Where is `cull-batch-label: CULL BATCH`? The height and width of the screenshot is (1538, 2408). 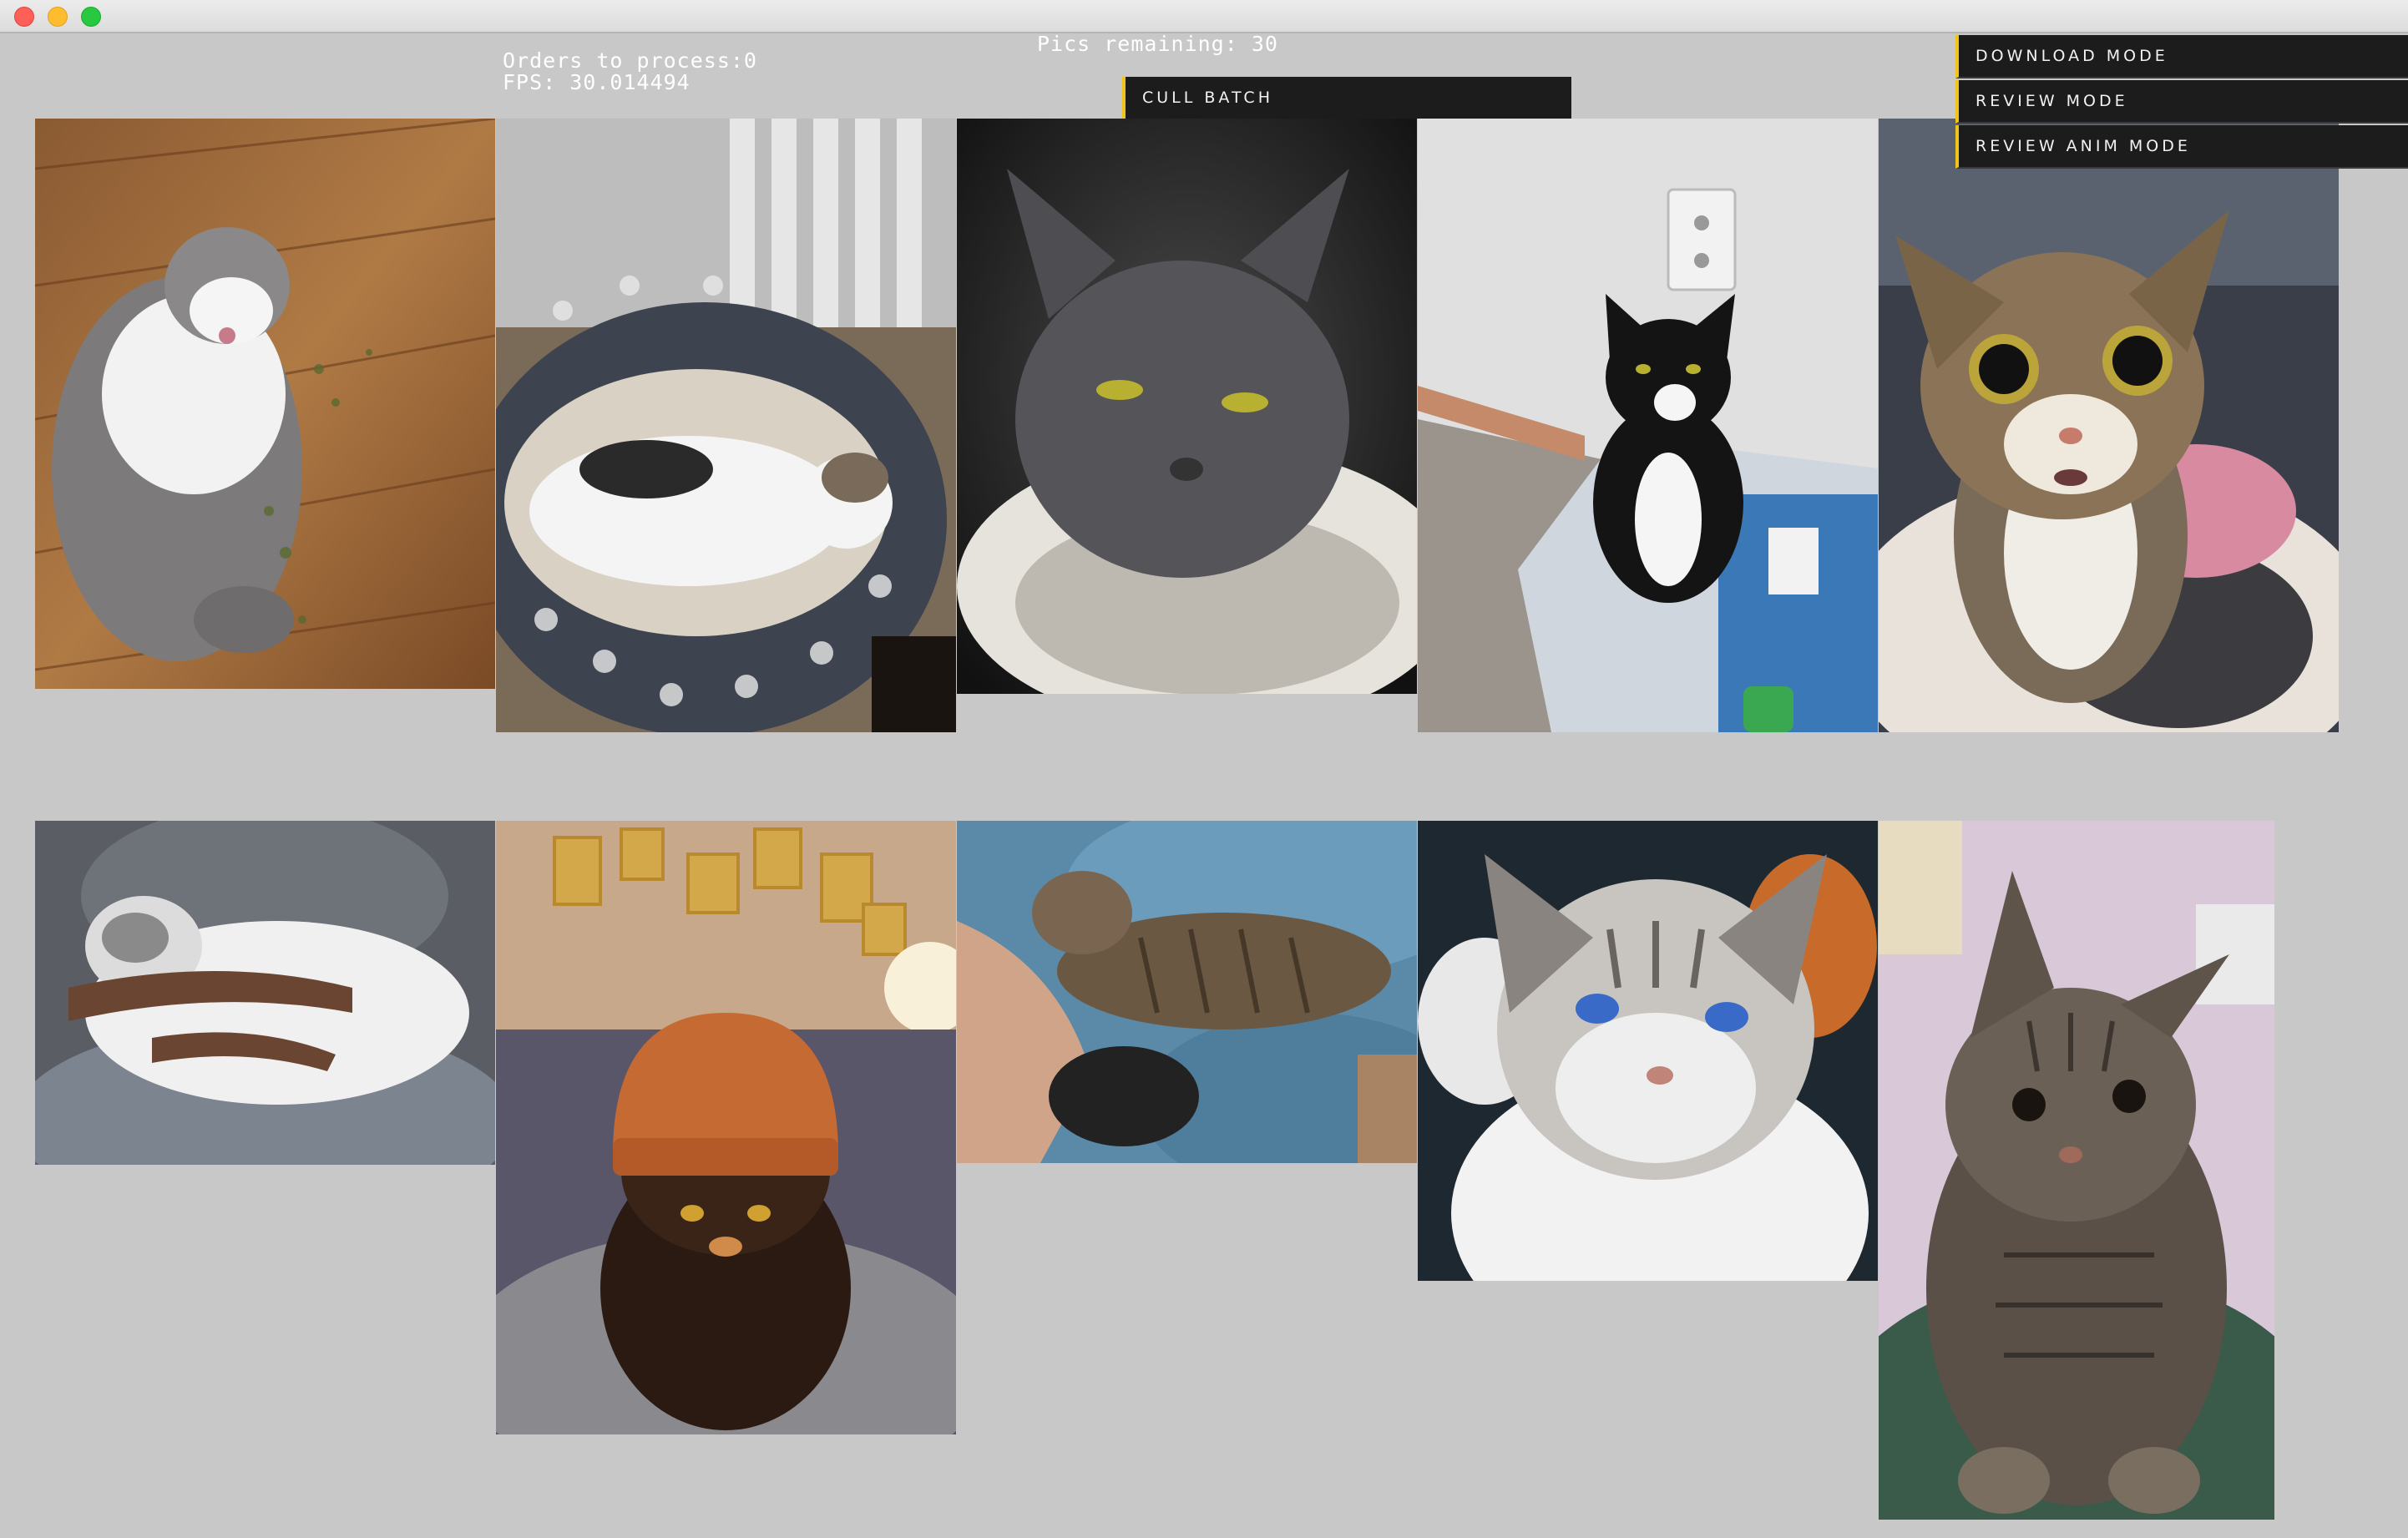 cull-batch-label: CULL BATCH is located at coordinates (1207, 98).